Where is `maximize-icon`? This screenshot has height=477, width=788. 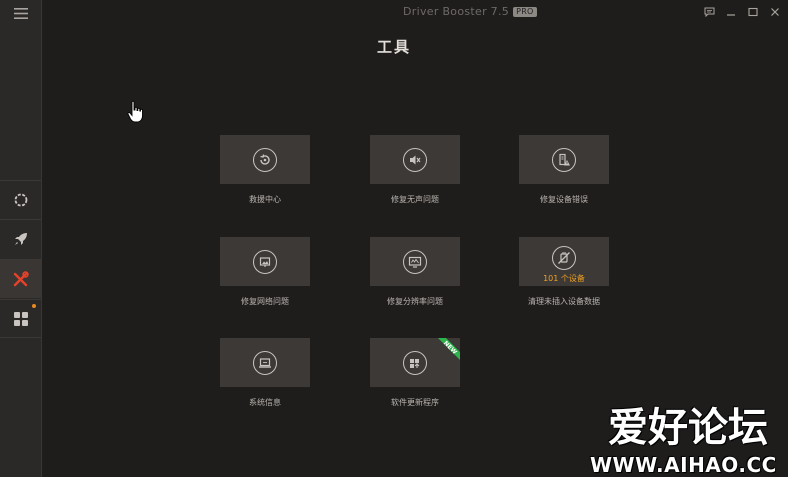 maximize-icon is located at coordinates (753, 12).